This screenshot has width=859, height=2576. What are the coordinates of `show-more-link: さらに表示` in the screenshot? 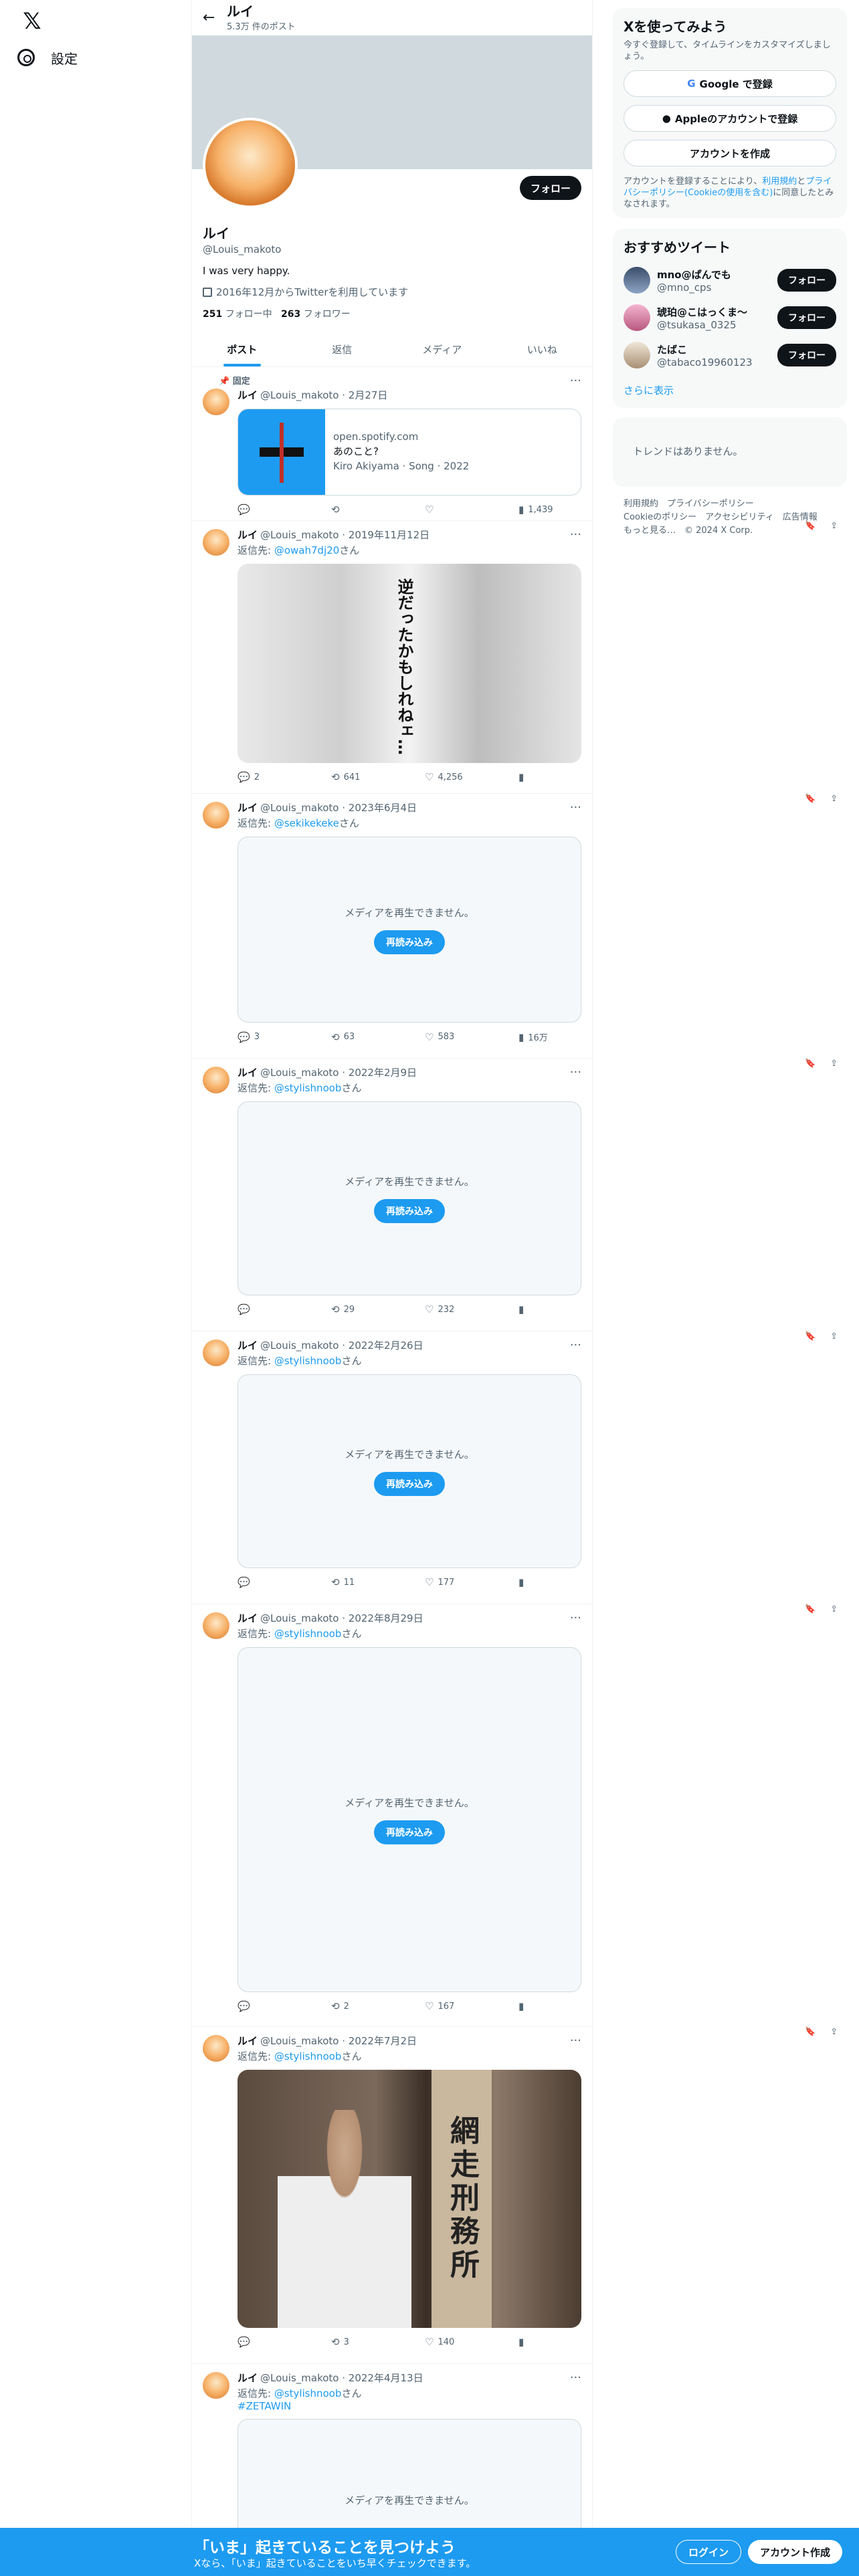 It's located at (730, 390).